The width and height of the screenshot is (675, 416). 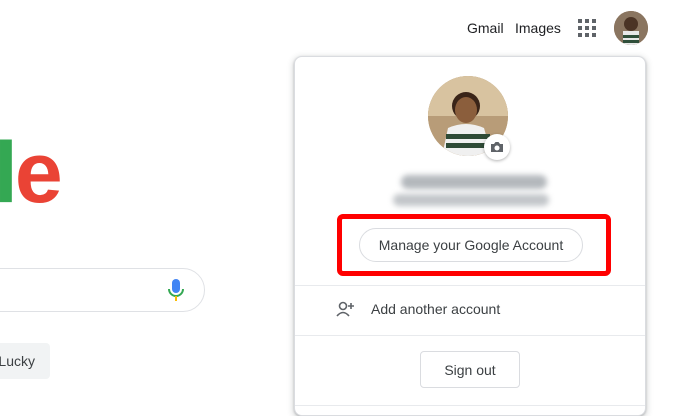 I want to click on redacted-account-email, so click(x=471, y=200).